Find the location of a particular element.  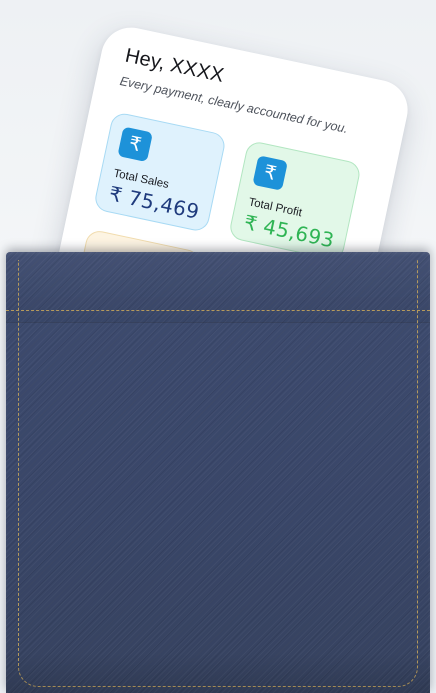

total-profit-tile: ₹ Total Profit ₹ 45,693 is located at coordinates (295, 200).